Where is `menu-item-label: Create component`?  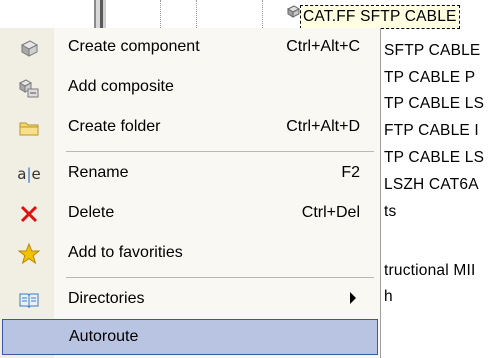 menu-item-label: Create component is located at coordinates (134, 46).